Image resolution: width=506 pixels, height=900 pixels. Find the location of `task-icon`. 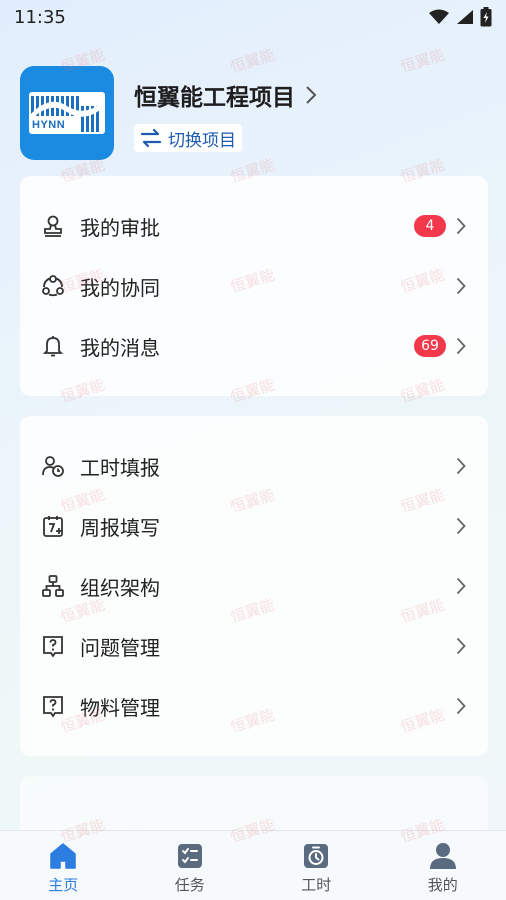

task-icon is located at coordinates (190, 856).